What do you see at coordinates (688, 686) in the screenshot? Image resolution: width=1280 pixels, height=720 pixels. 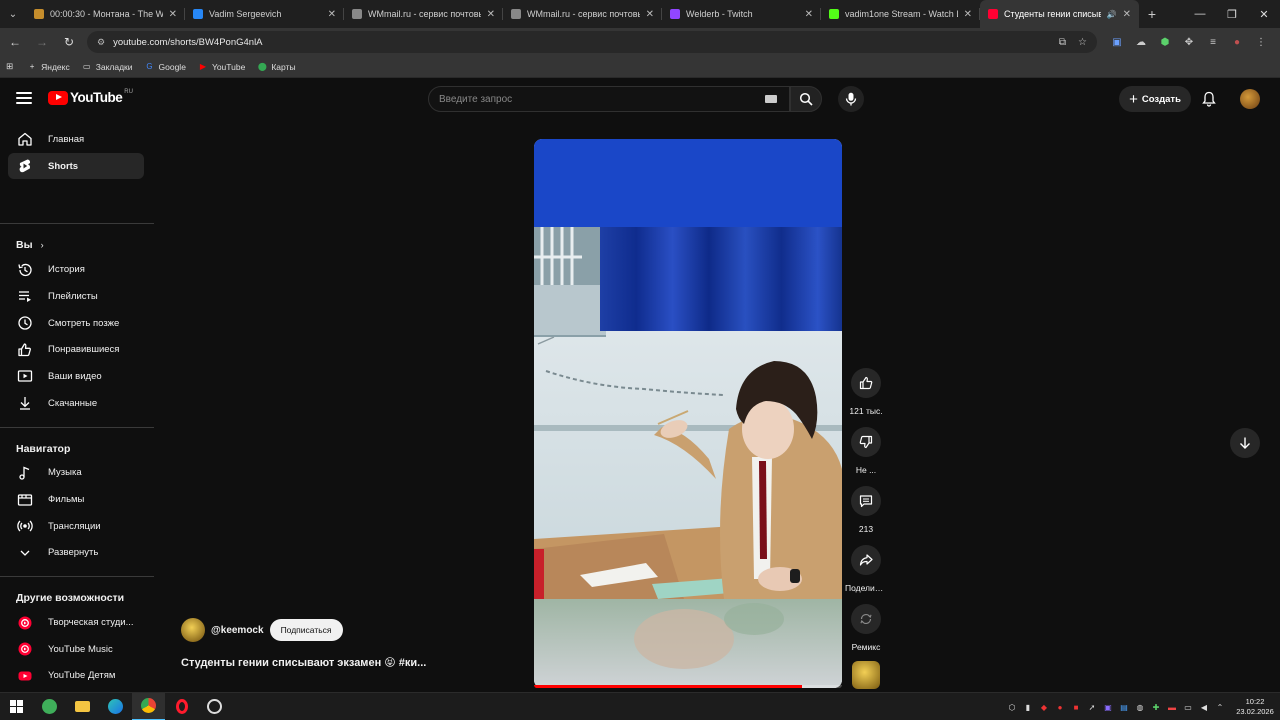 I see `video-progress-bar` at bounding box center [688, 686].